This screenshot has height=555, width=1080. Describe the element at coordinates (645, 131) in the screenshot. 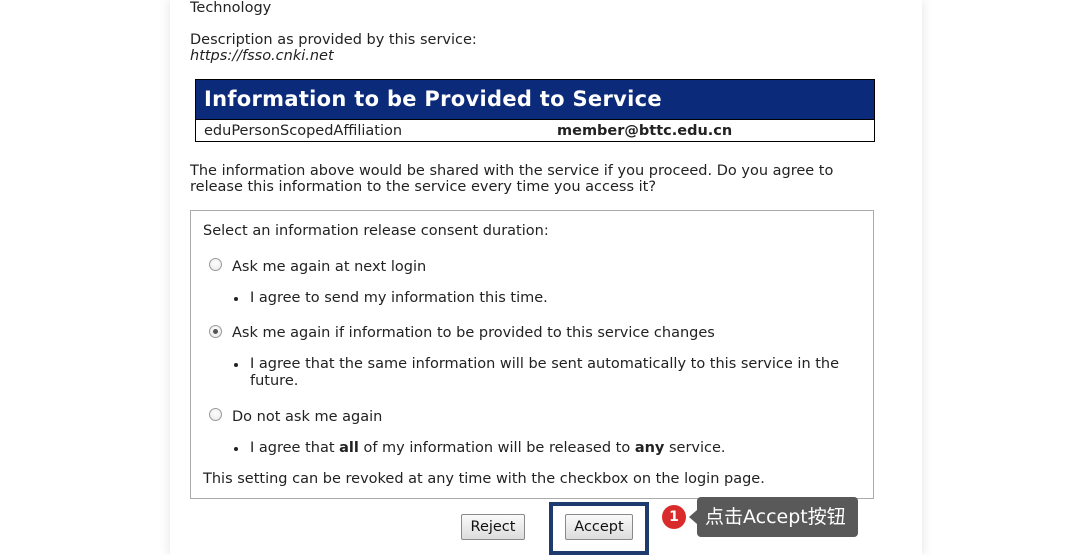

I see `attribute-value: member@bttc.edu.cn` at that location.